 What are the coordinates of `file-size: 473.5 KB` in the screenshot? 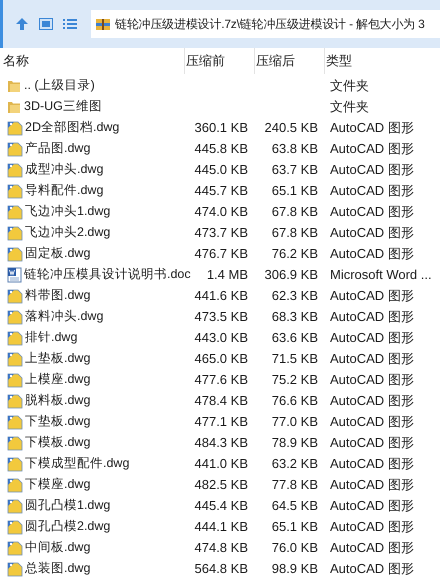 It's located at (221, 316).